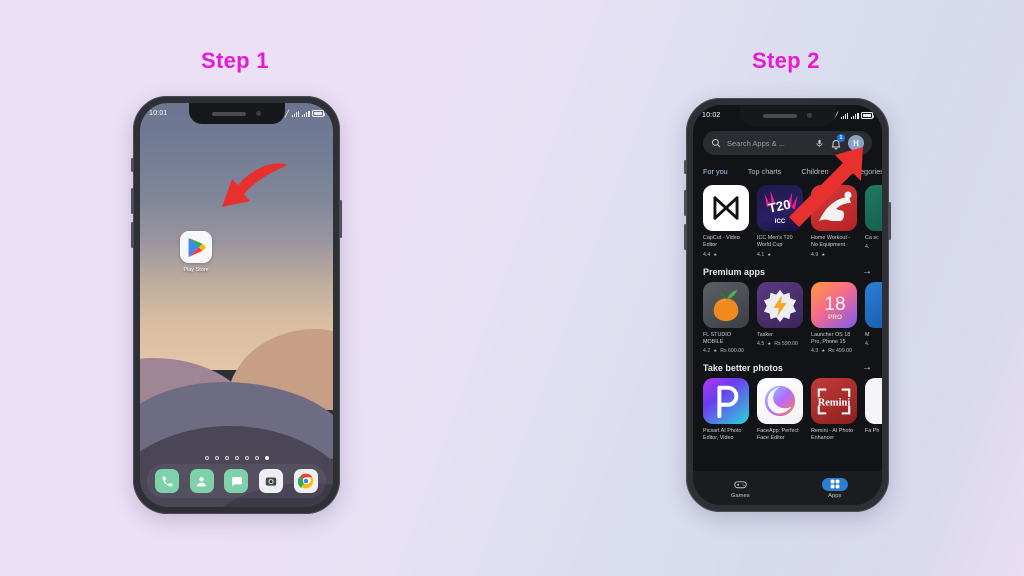 This screenshot has height=576, width=1024. I want to click on app-name: Home Workout - No Equipment, so click(831, 242).